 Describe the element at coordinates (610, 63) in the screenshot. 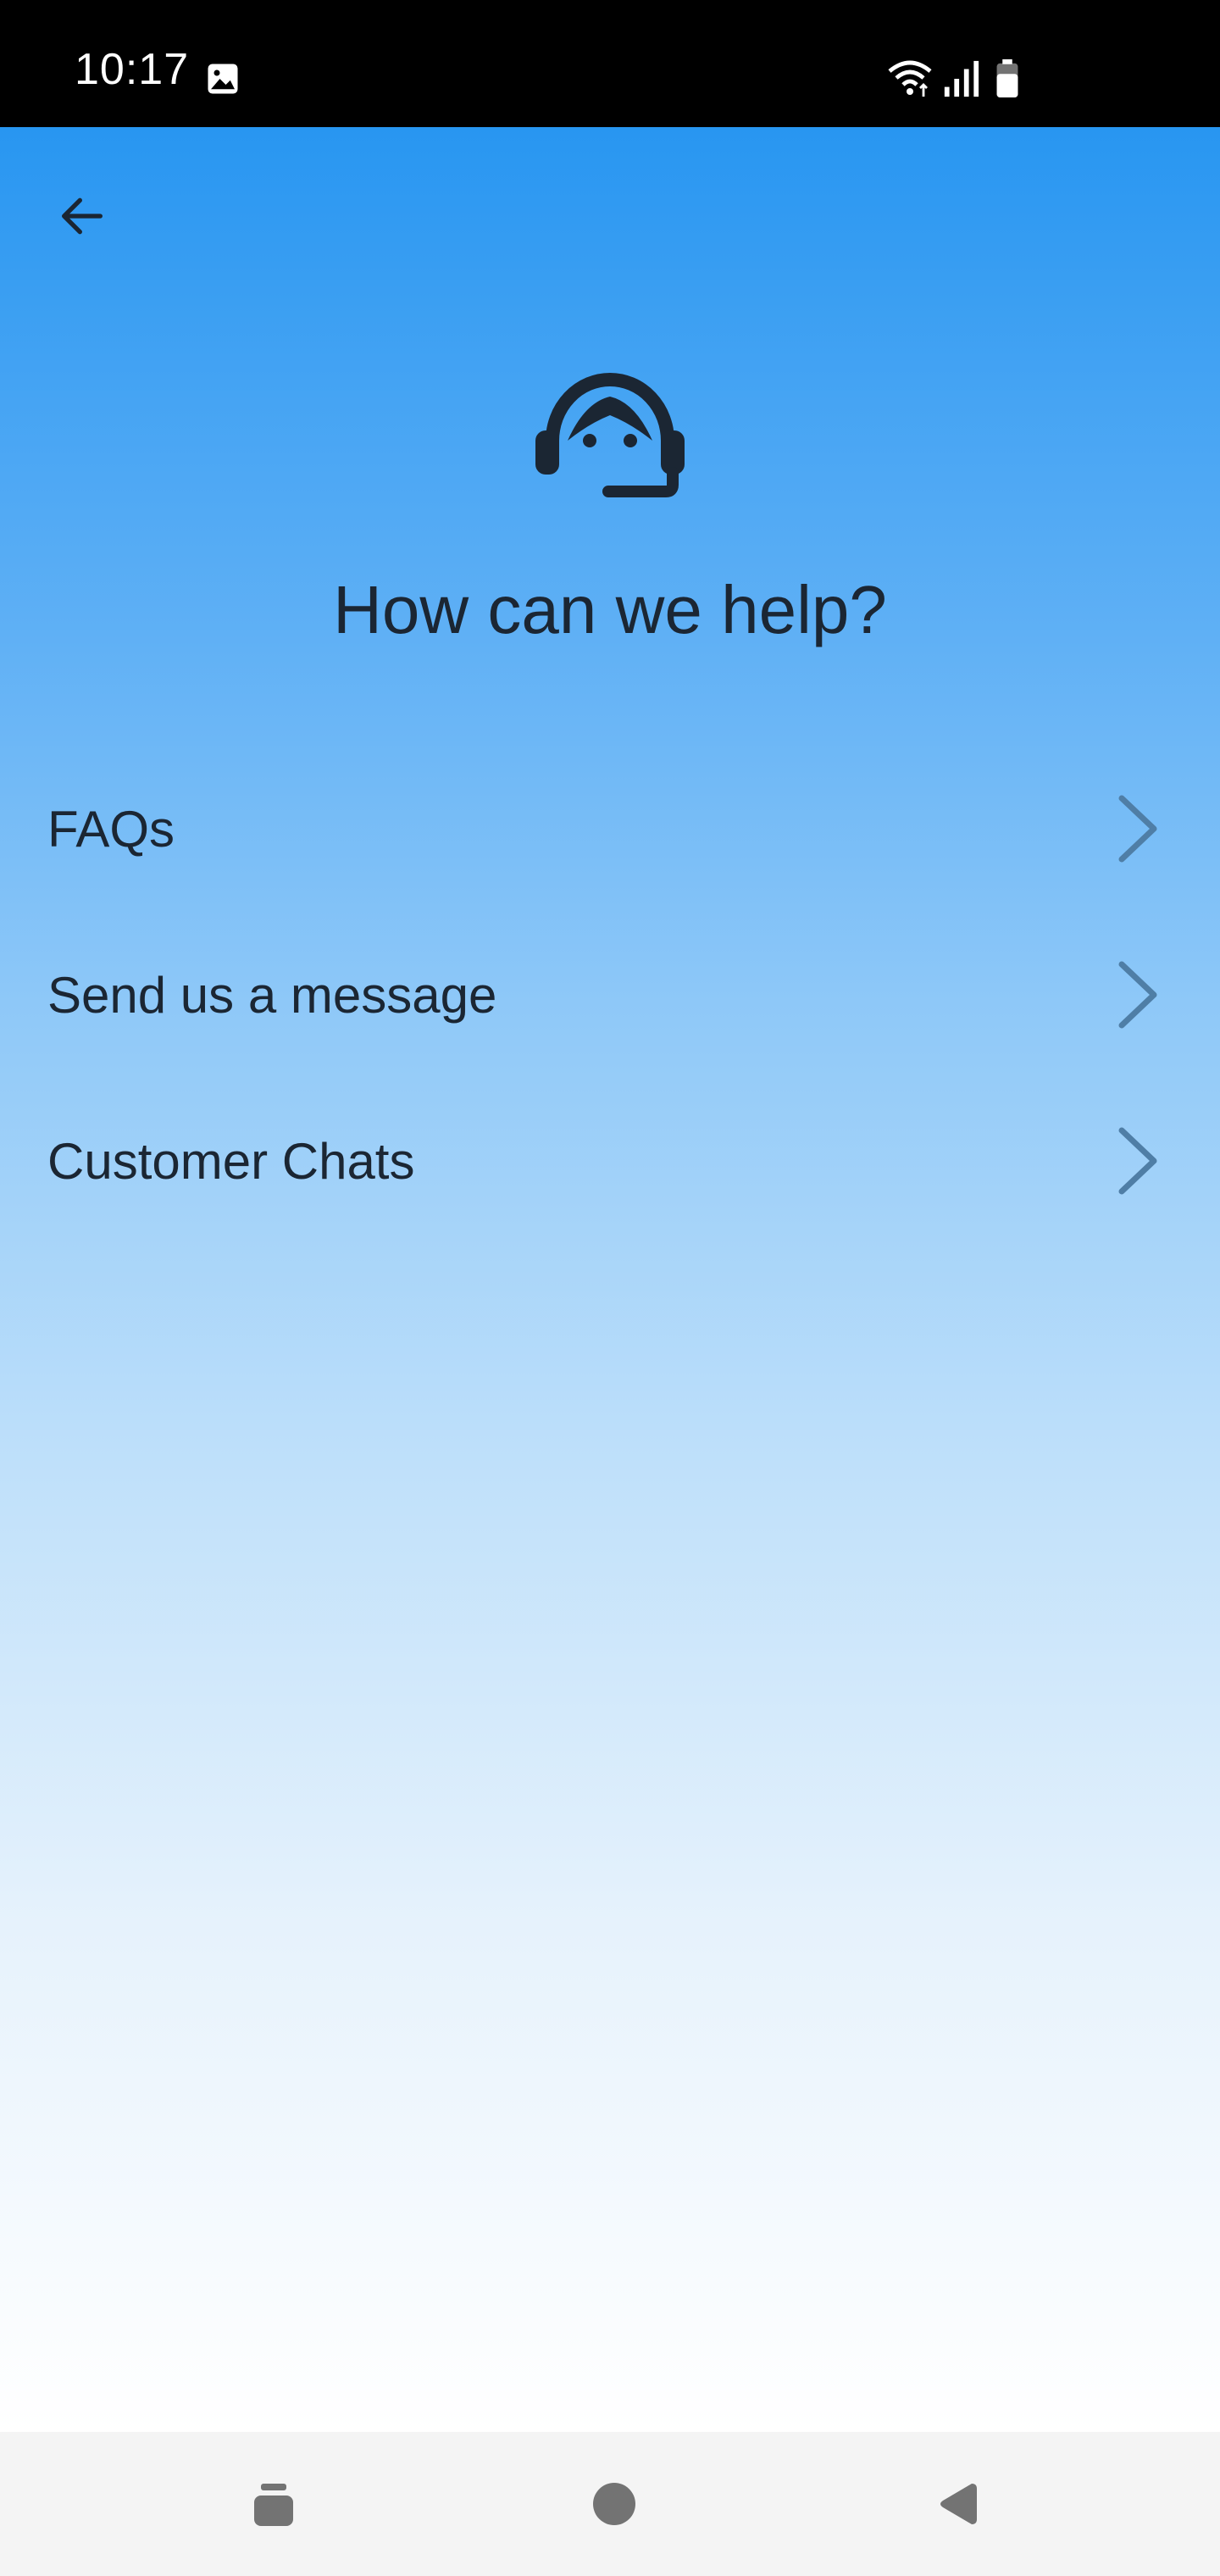

I see `status-bar: 10:17` at that location.